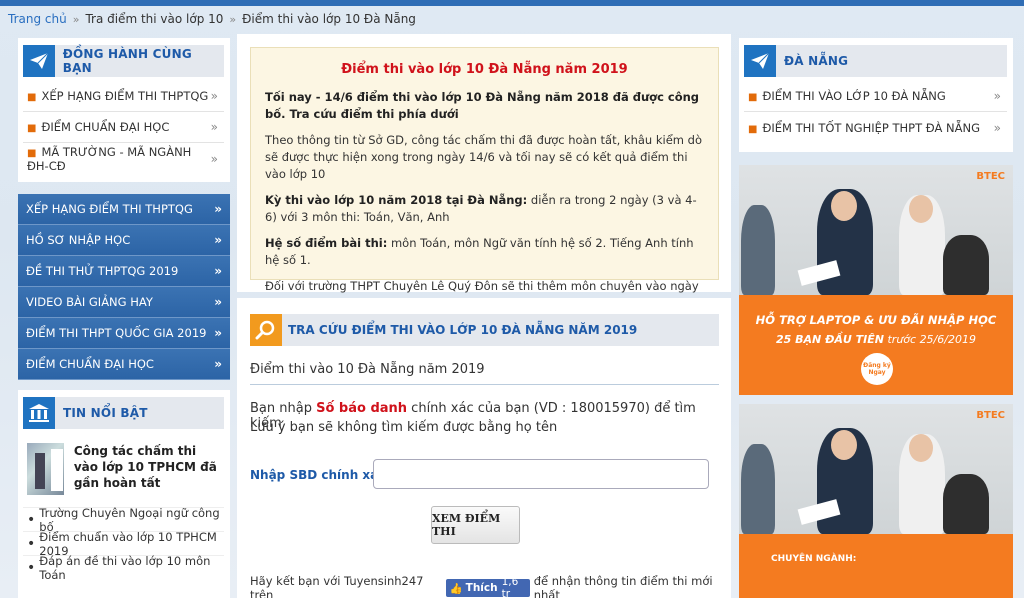 The width and height of the screenshot is (1024, 598). I want to click on ad-slogan: HỖ TRỢ LAPTOP & ƯU ĐÃI NHẬP HỌC, so click(876, 320).